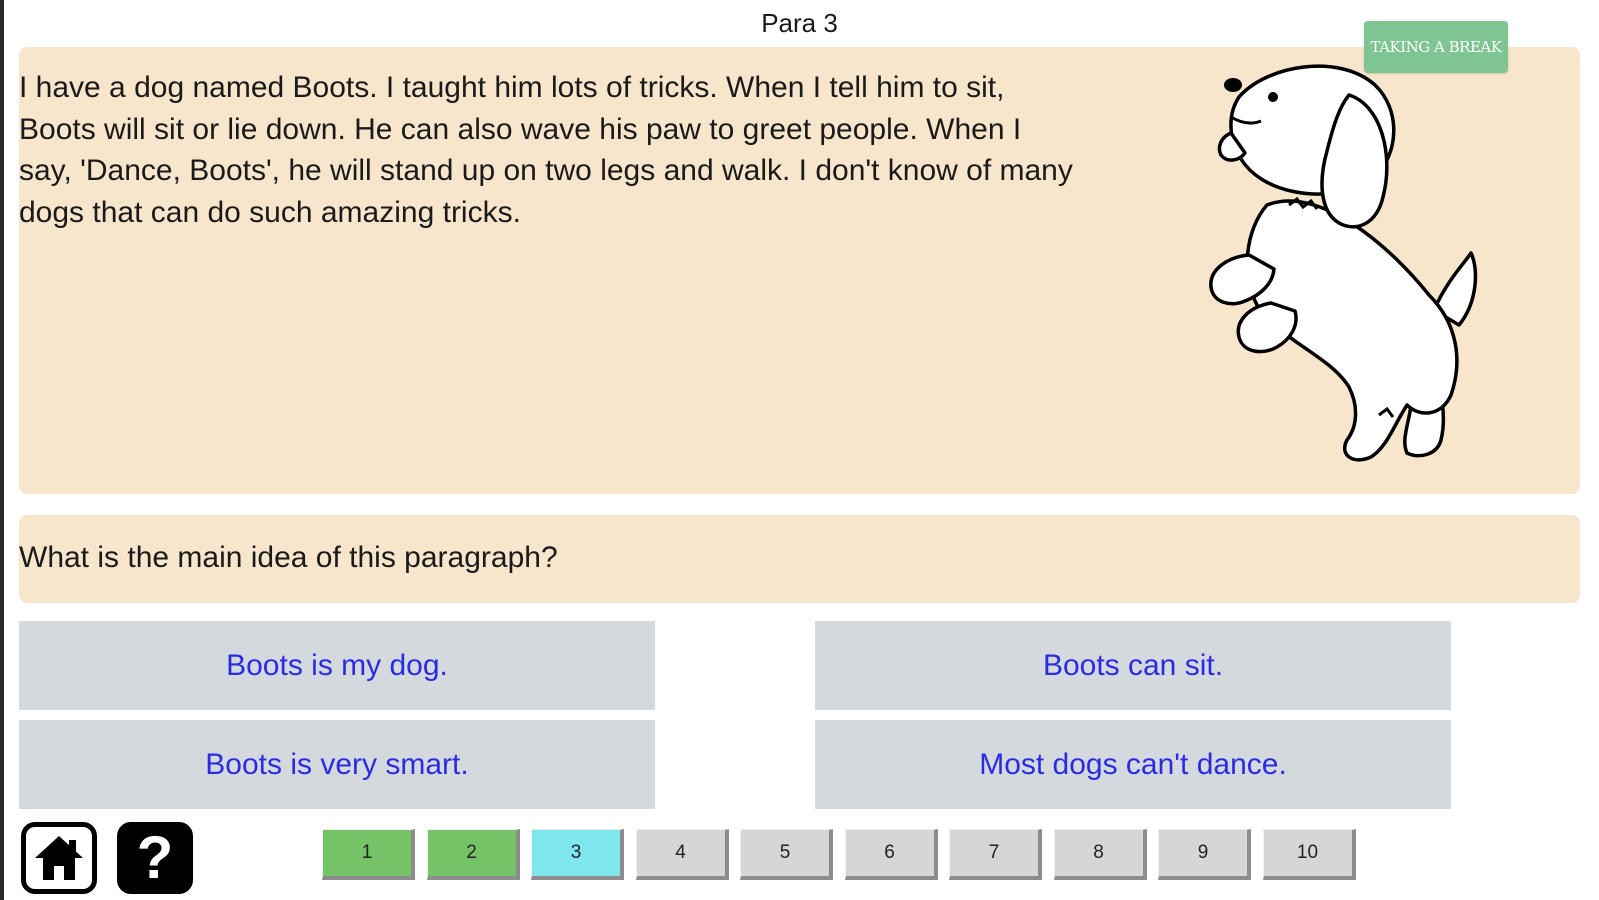 The width and height of the screenshot is (1599, 900). I want to click on help-button: ?, so click(155, 858).